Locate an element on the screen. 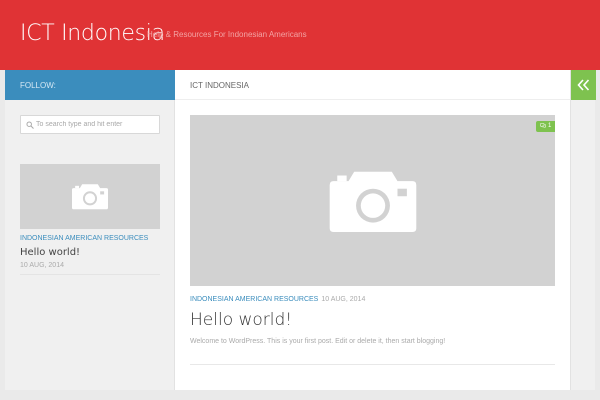 The width and height of the screenshot is (600, 400). comments-icon is located at coordinates (543, 125).